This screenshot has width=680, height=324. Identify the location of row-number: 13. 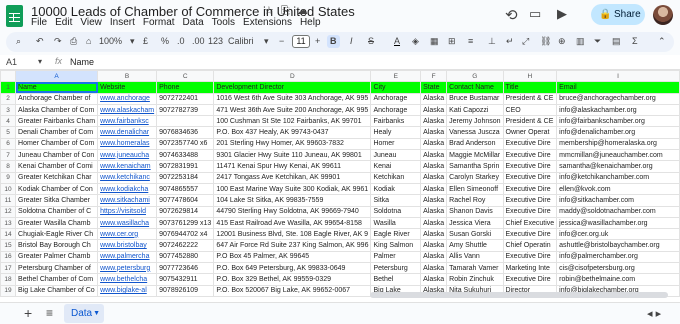
(8, 223).